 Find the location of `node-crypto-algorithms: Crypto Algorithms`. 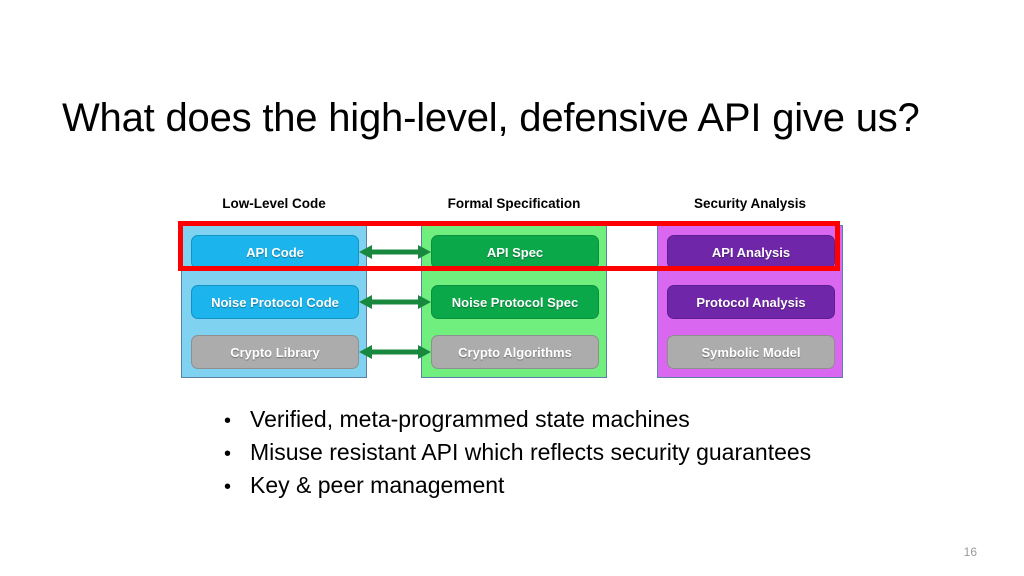

node-crypto-algorithms: Crypto Algorithms is located at coordinates (515, 352).